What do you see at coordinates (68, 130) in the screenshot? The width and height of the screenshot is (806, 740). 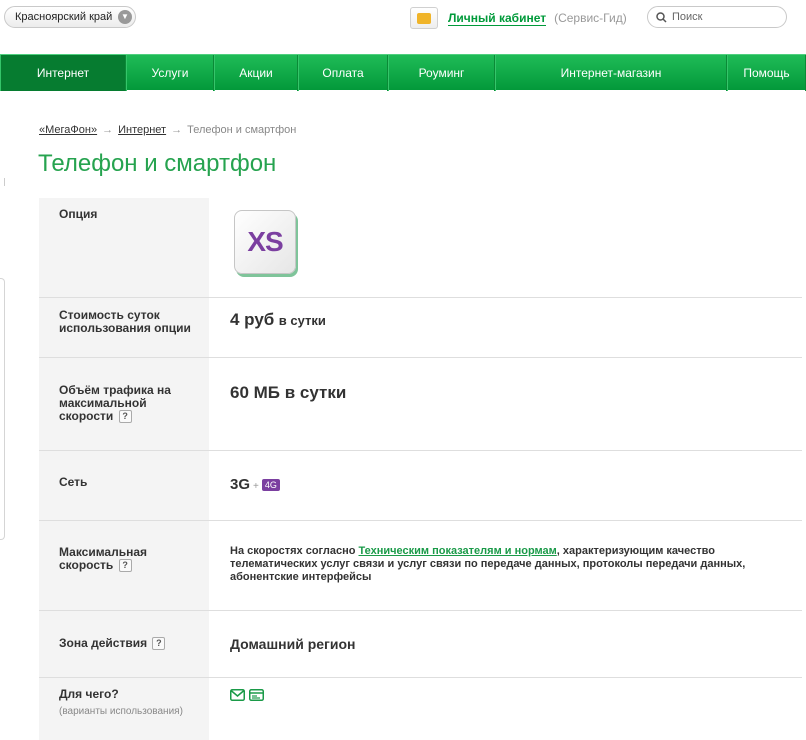 I see `breadcrumb-megafon: «МегаФон»` at bounding box center [68, 130].